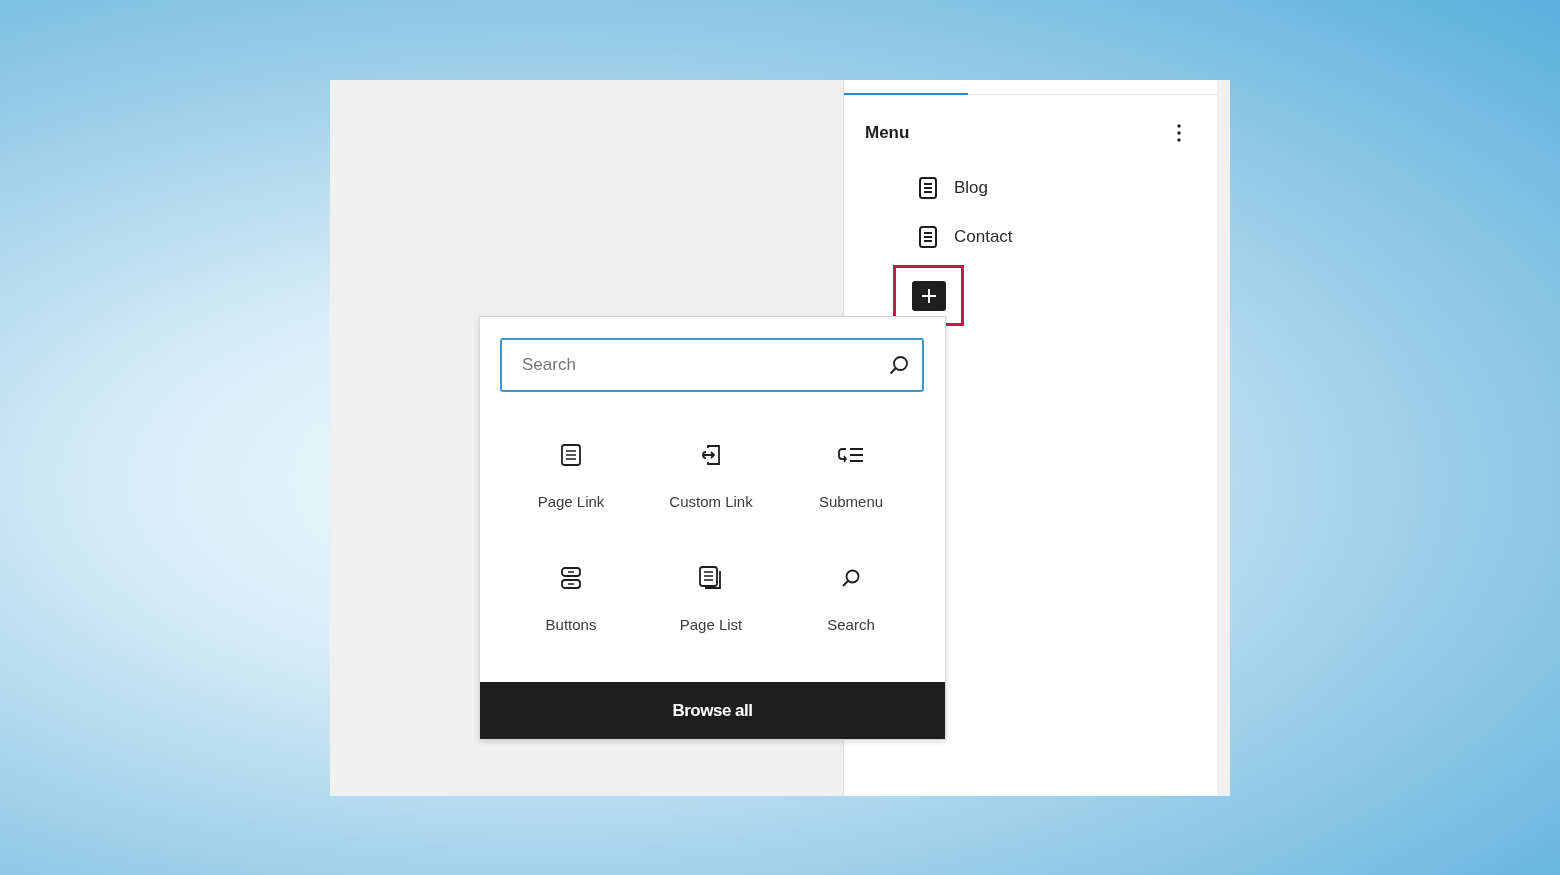 This screenshot has width=1560, height=875. What do you see at coordinates (1179, 133) in the screenshot?
I see `more-options-icon` at bounding box center [1179, 133].